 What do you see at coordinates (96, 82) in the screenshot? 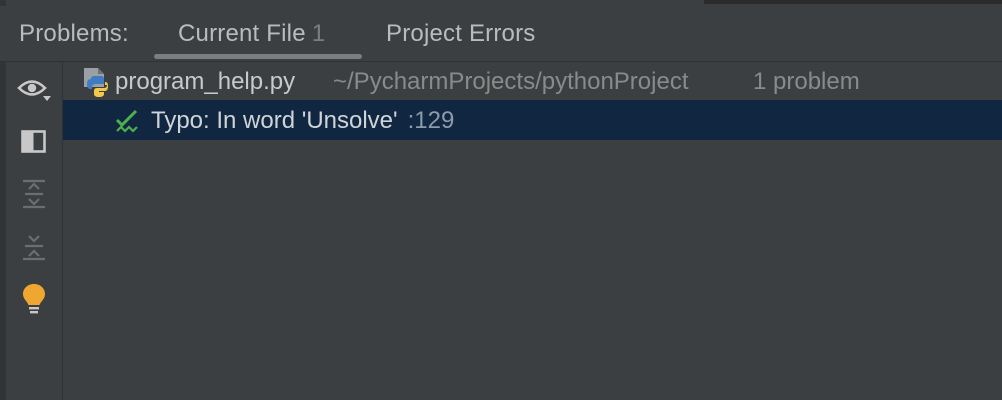
I see `python-file-icon` at bounding box center [96, 82].